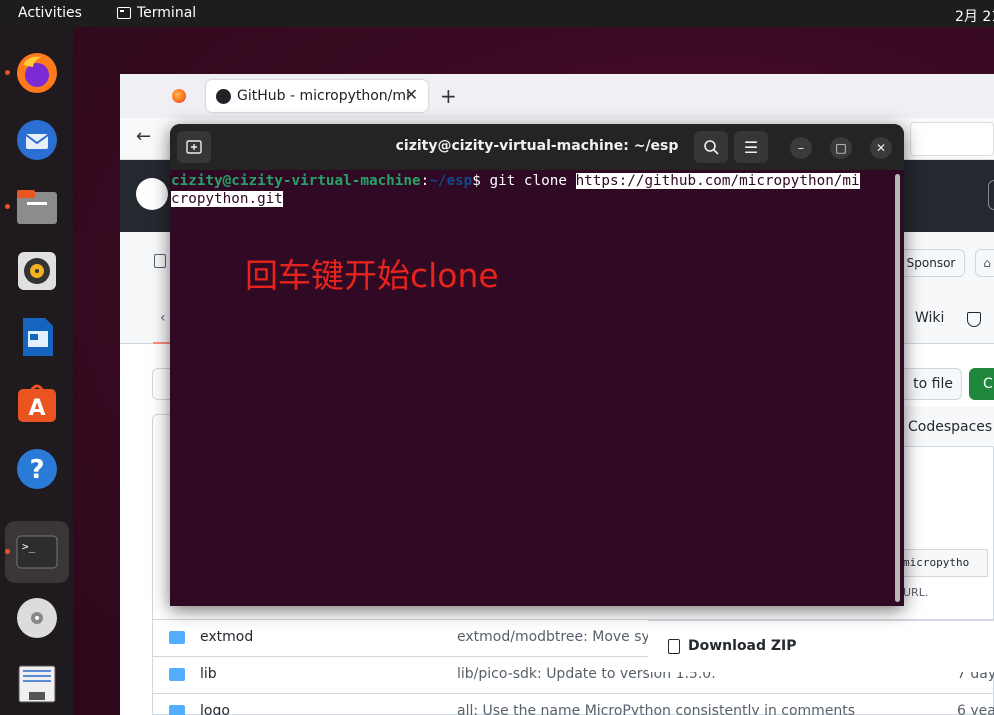 Image resolution: width=994 pixels, height=715 pixels. What do you see at coordinates (37, 73) in the screenshot?
I see `firefox-icon` at bounding box center [37, 73].